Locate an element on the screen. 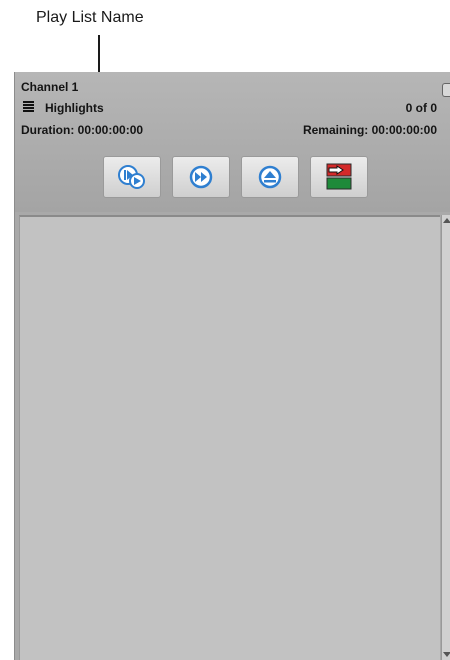 Image resolution: width=450 pixels, height=660 pixels. play-clip-icon is located at coordinates (131, 177).